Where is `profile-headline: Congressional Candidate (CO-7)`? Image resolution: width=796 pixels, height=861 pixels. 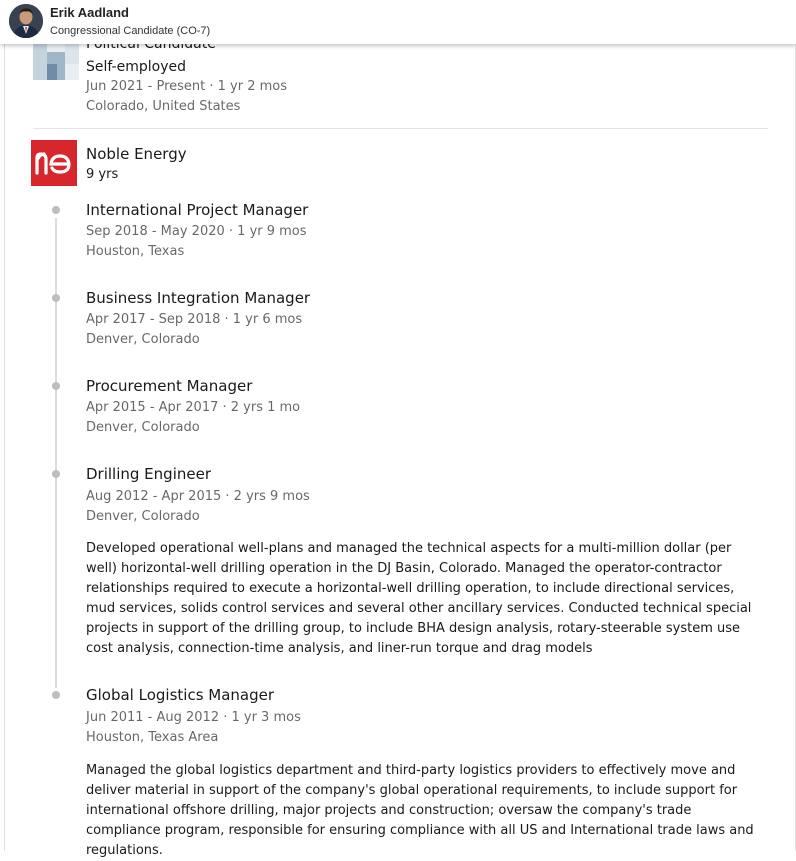
profile-headline: Congressional Candidate (CO-7) is located at coordinates (130, 31).